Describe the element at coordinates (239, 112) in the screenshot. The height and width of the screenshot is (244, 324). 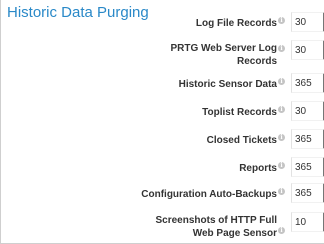
I see `field-label-toplist-records: Toplist Records` at that location.